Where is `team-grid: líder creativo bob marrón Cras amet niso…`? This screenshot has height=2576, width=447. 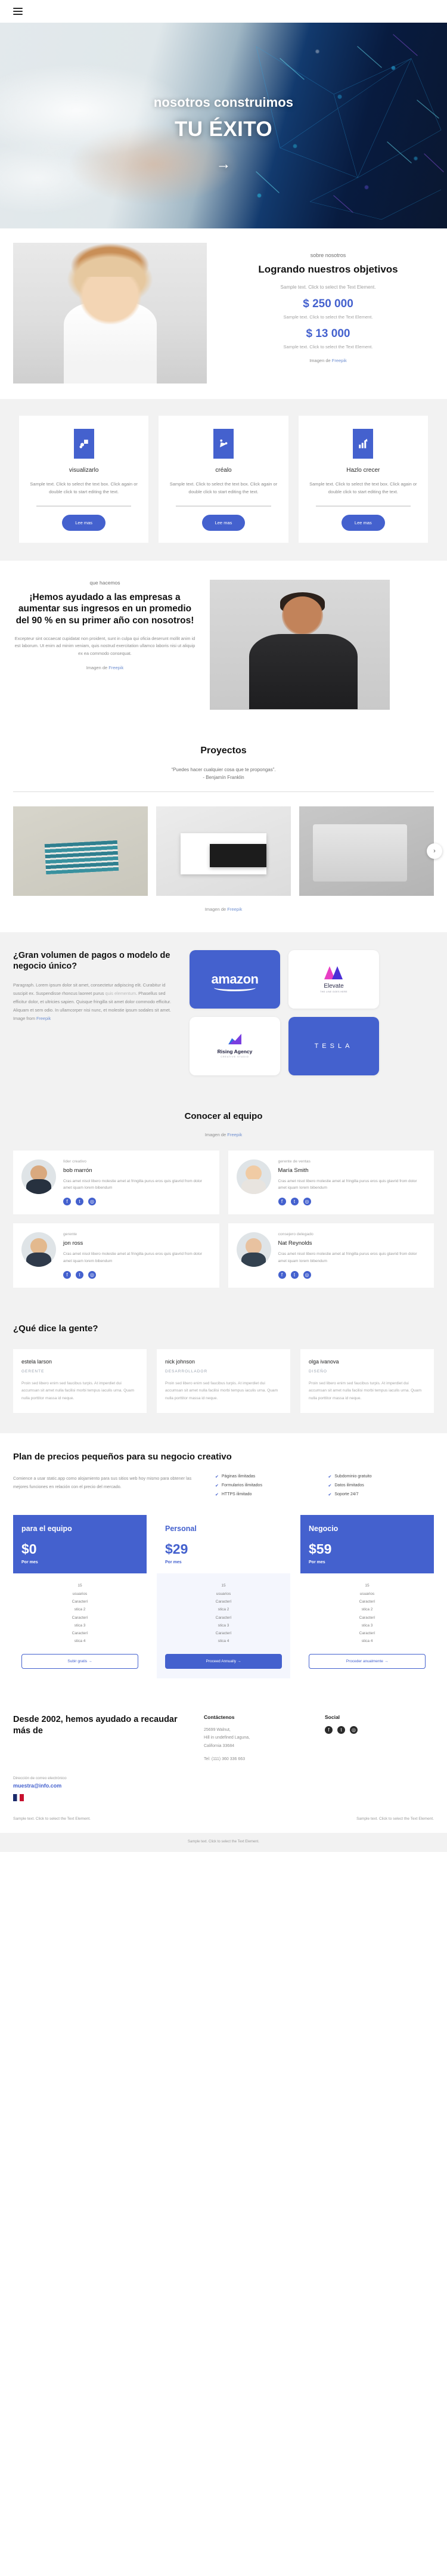
team-grid: líder creativo bob marrón Cras amet niso… is located at coordinates (223, 1219).